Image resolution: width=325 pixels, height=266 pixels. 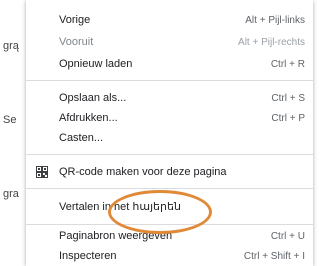 What do you see at coordinates (271, 42) in the screenshot?
I see `menu-item-shortcut: Alt + Pijl-rechts` at bounding box center [271, 42].